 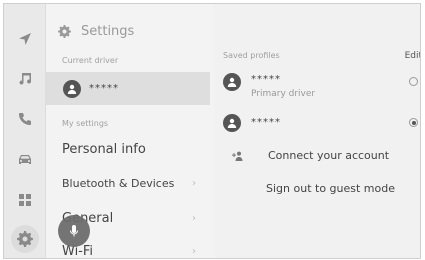 I want to click on profile-radio-selected, so click(x=413, y=122).